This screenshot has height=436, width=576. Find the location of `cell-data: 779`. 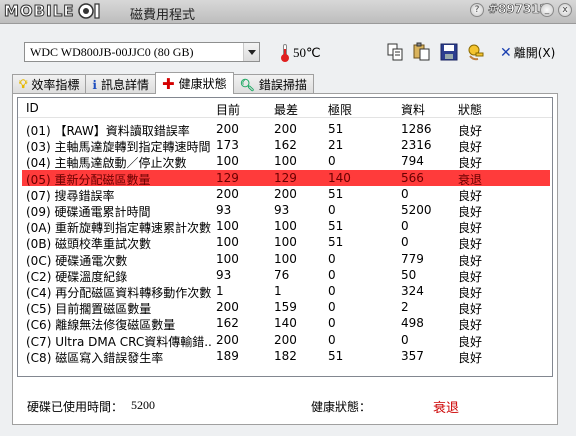

cell-data: 779 is located at coordinates (412, 258).